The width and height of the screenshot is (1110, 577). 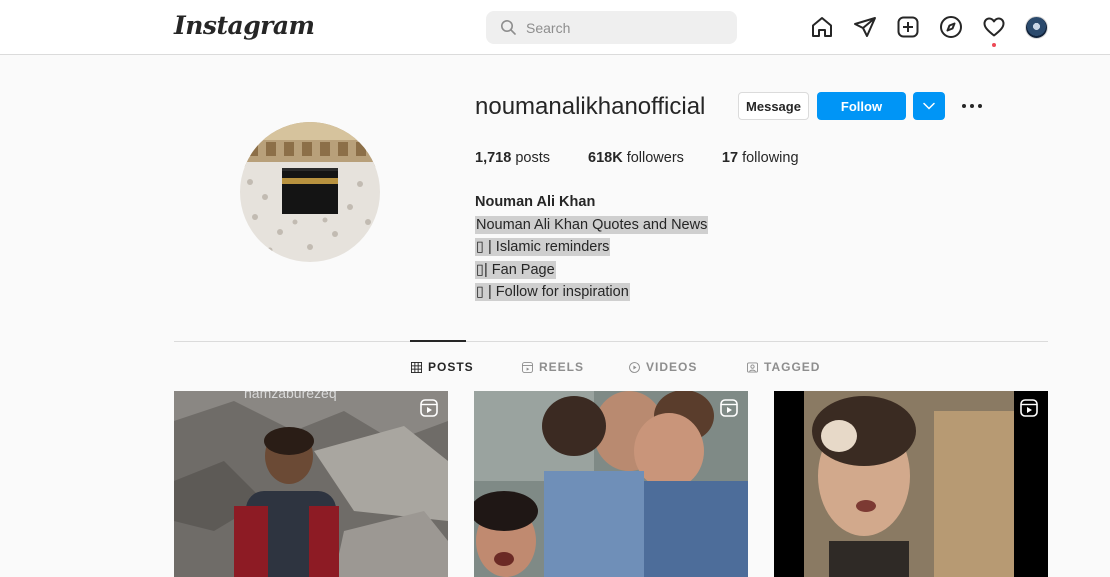 What do you see at coordinates (908, 27) in the screenshot?
I see `new-post-icon` at bounding box center [908, 27].